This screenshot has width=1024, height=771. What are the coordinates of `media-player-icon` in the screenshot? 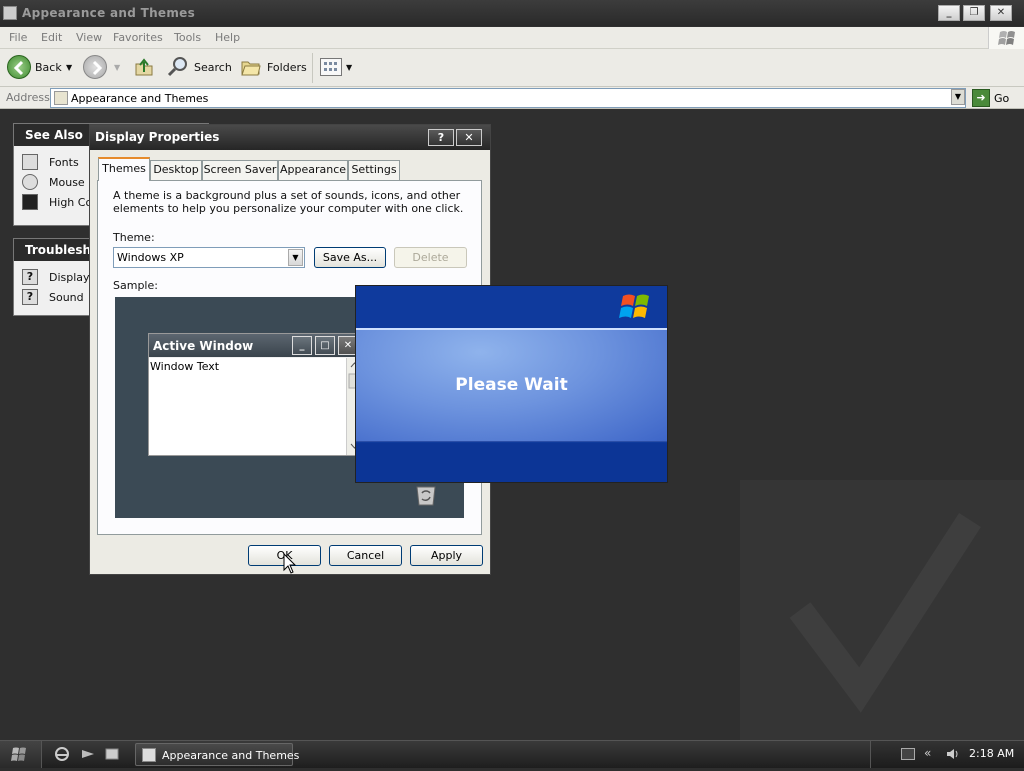 It's located at (88, 754).